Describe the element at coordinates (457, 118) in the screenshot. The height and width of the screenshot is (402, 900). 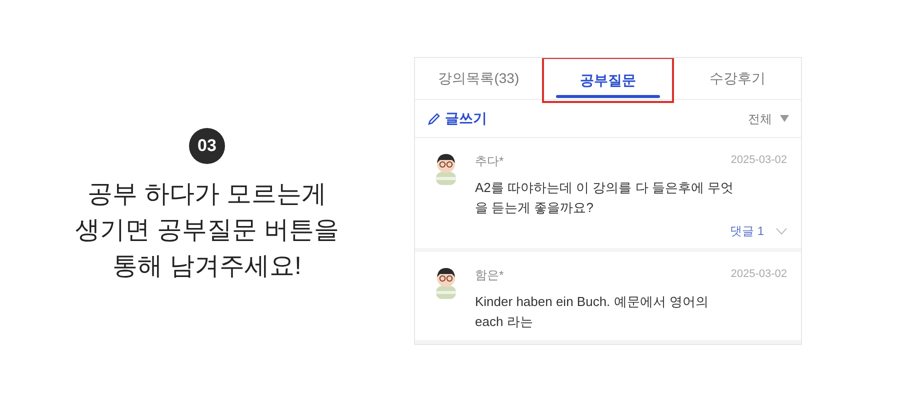
I see `write-button: 글쓰기` at that location.